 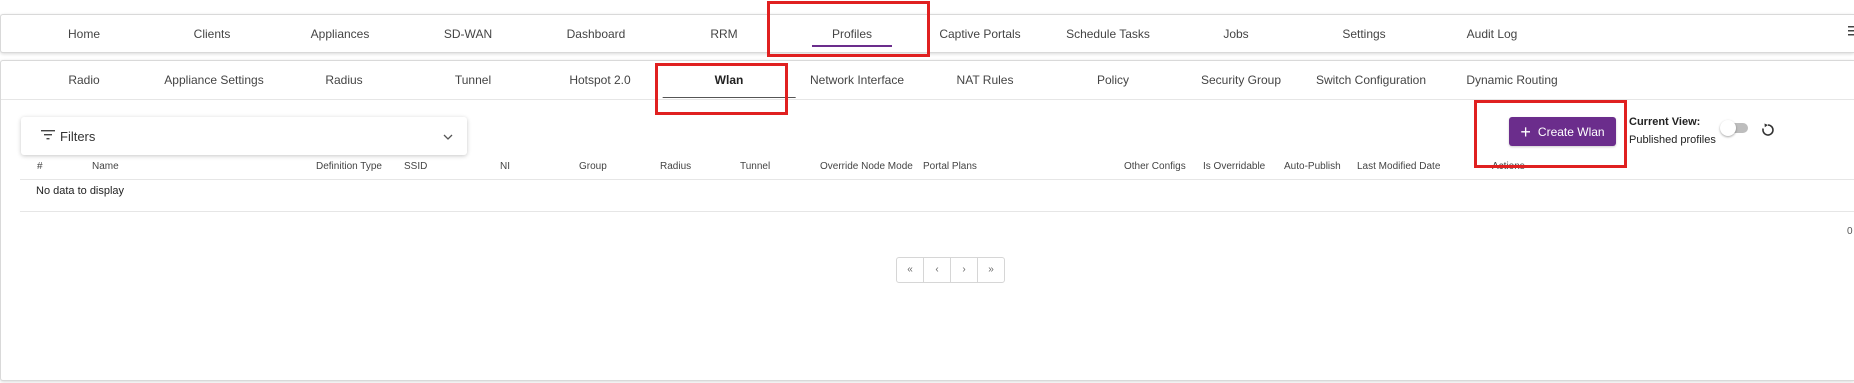 I want to click on subtab-radius: Radius, so click(x=343, y=80).